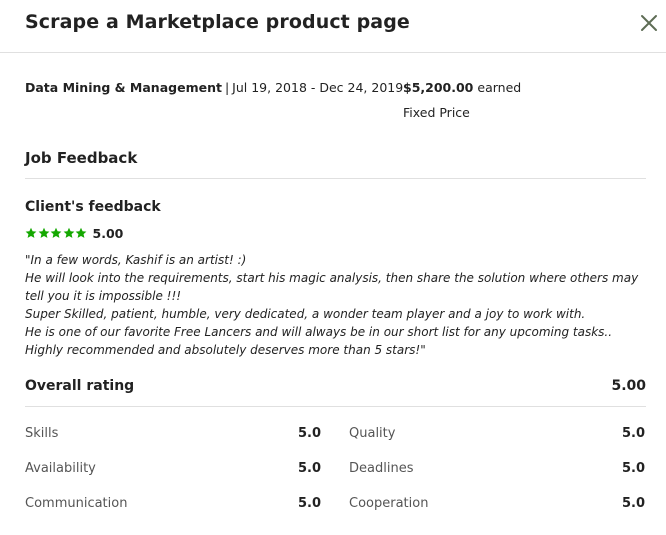 The width and height of the screenshot is (666, 535). I want to click on metric-label-skills: Skills, so click(42, 433).